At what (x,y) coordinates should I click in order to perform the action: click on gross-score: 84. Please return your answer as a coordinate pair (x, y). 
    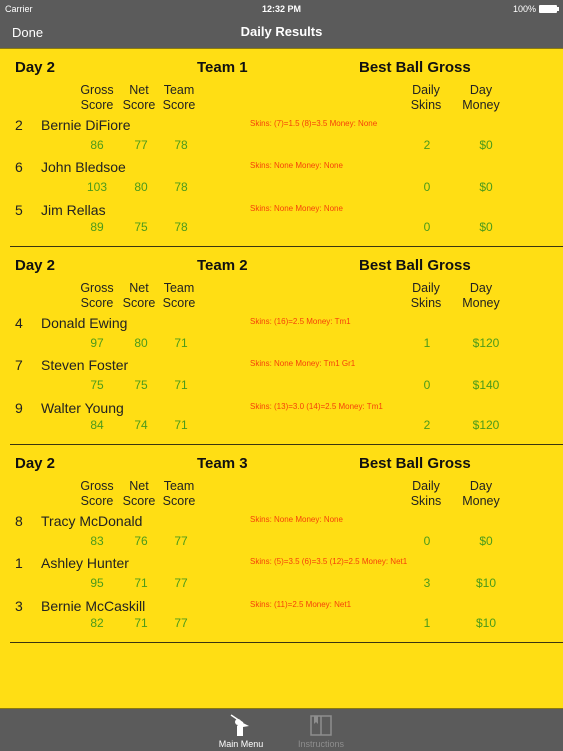
    Looking at the image, I should click on (97, 425).